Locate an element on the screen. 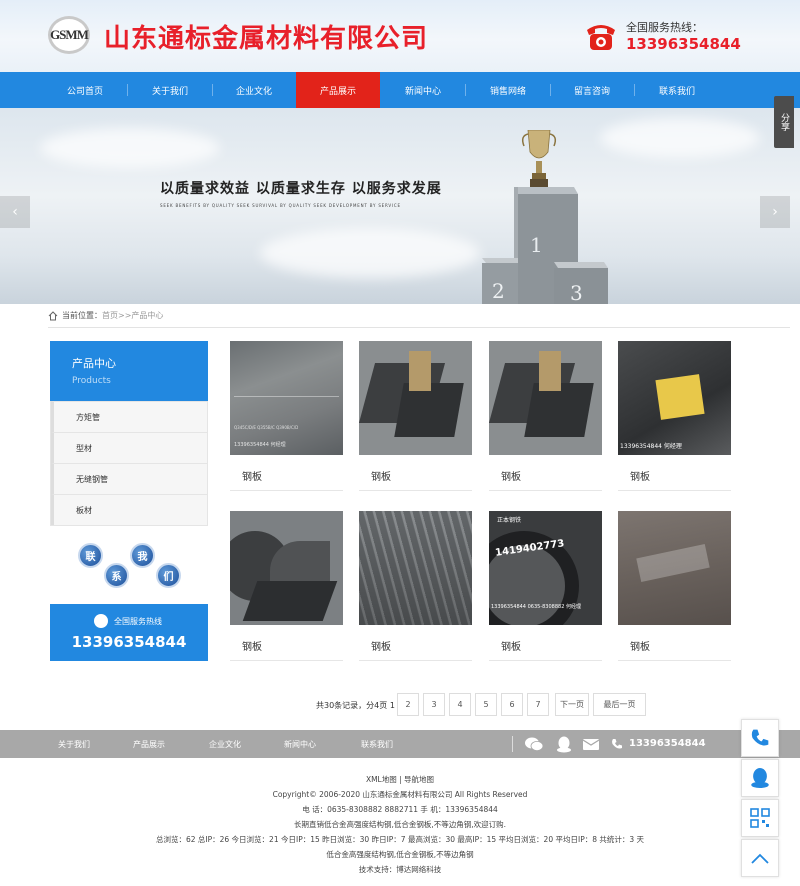 Image resolution: width=800 pixels, height=886 pixels. product-card: 13396354844 何经理 钢板 is located at coordinates (674, 416).